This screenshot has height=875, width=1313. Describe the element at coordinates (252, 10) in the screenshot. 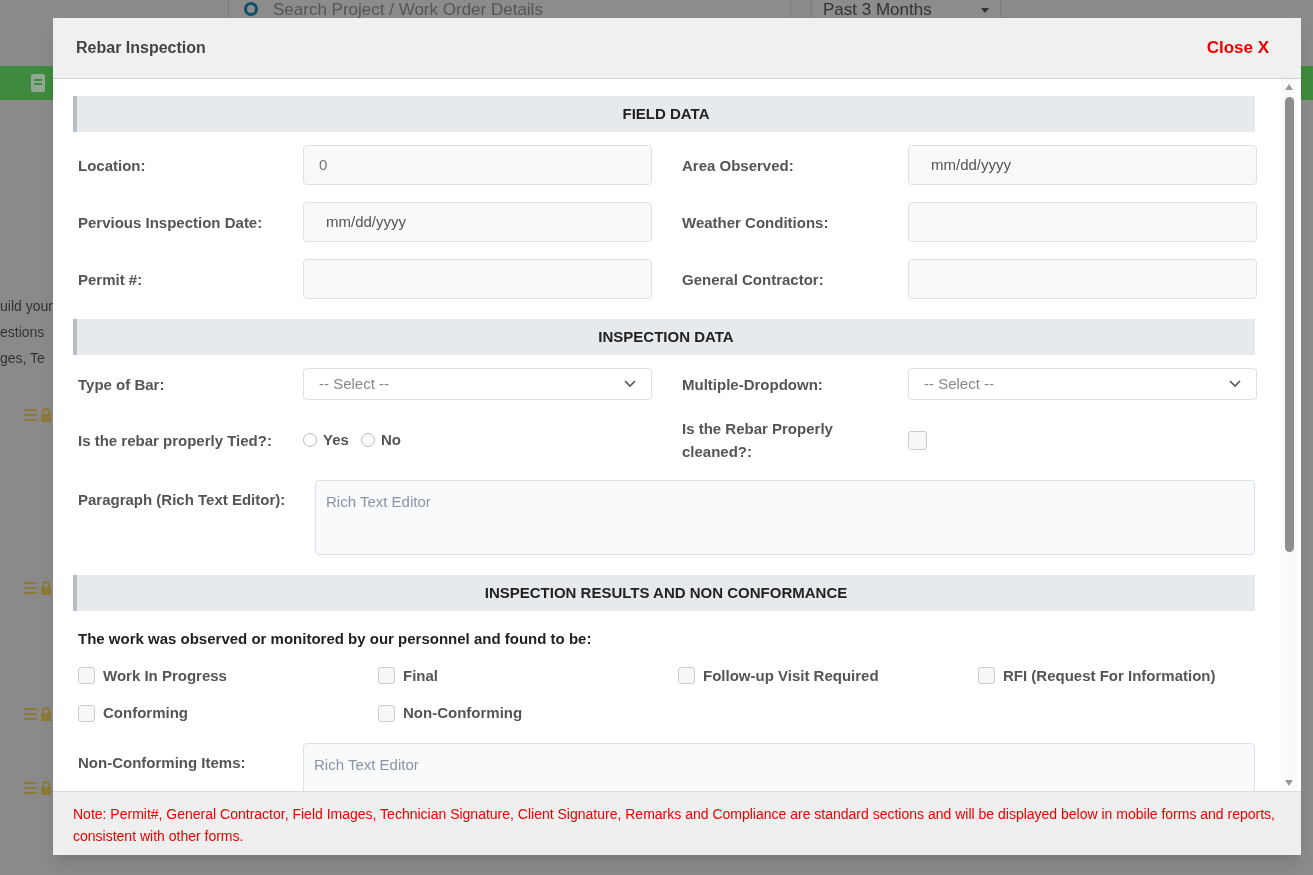

I see `search-icon` at that location.